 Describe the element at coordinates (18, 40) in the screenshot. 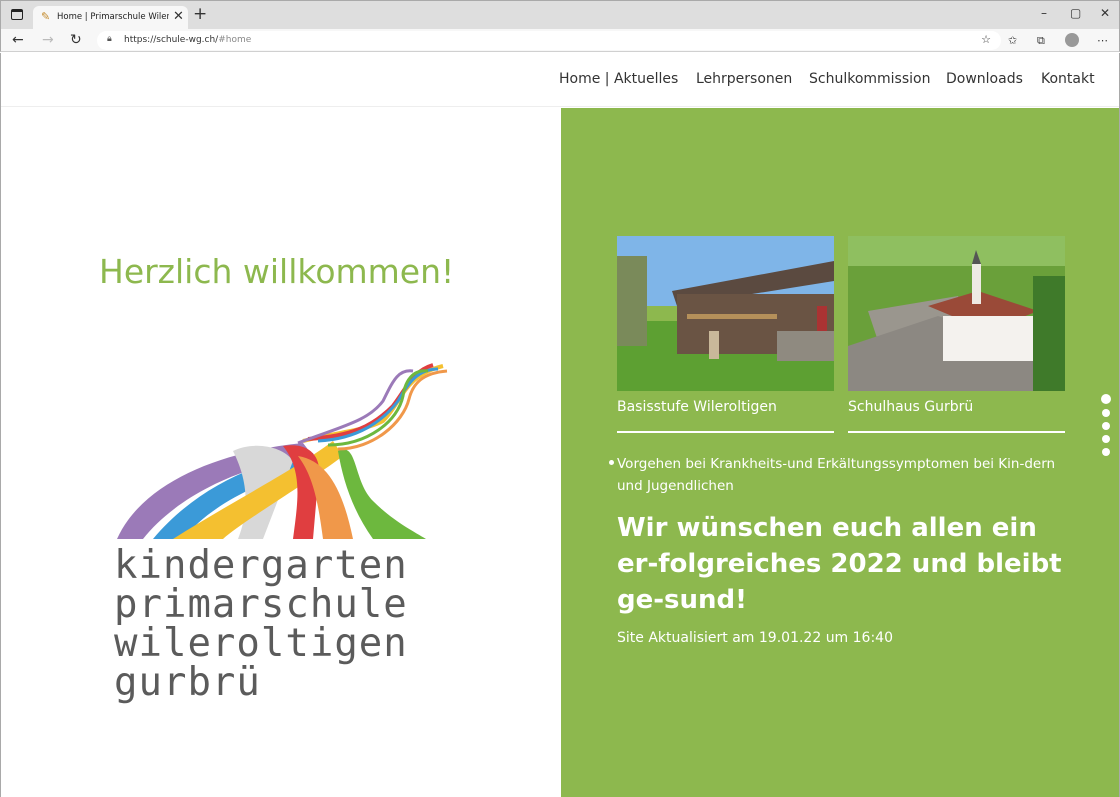

I see `back-icon: ←` at that location.